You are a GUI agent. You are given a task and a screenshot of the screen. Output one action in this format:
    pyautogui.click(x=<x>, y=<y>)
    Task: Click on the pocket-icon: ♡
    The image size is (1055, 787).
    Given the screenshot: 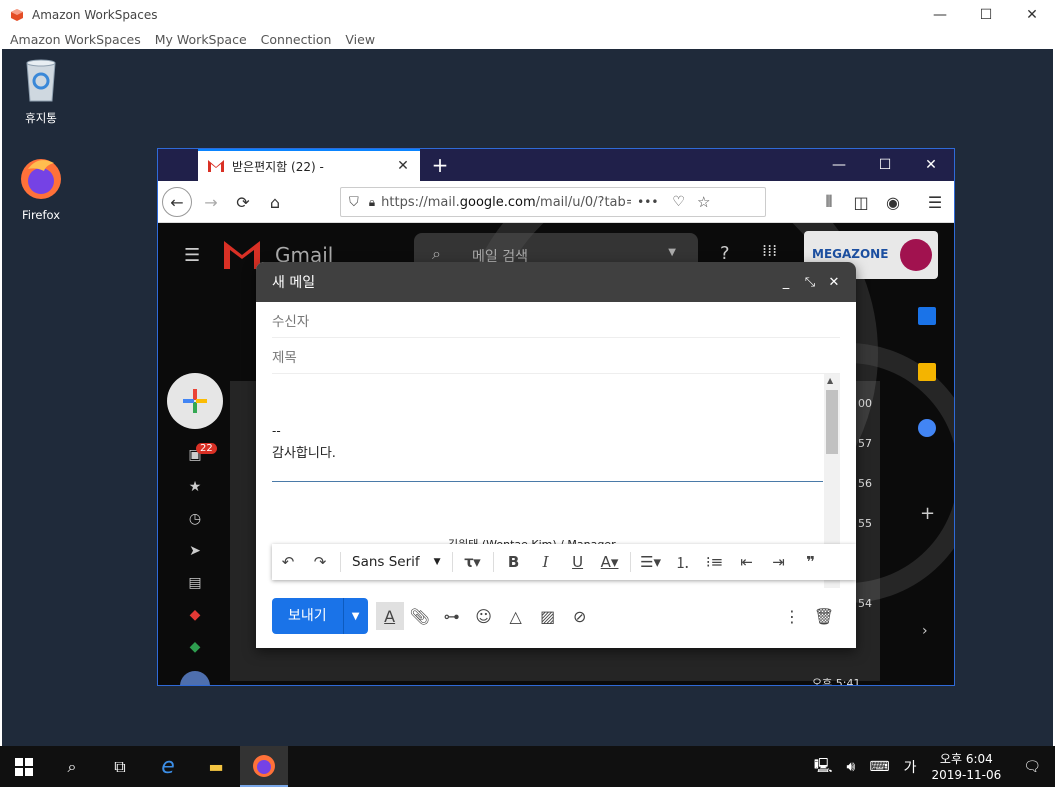 What is the action you would take?
    pyautogui.click(x=678, y=202)
    